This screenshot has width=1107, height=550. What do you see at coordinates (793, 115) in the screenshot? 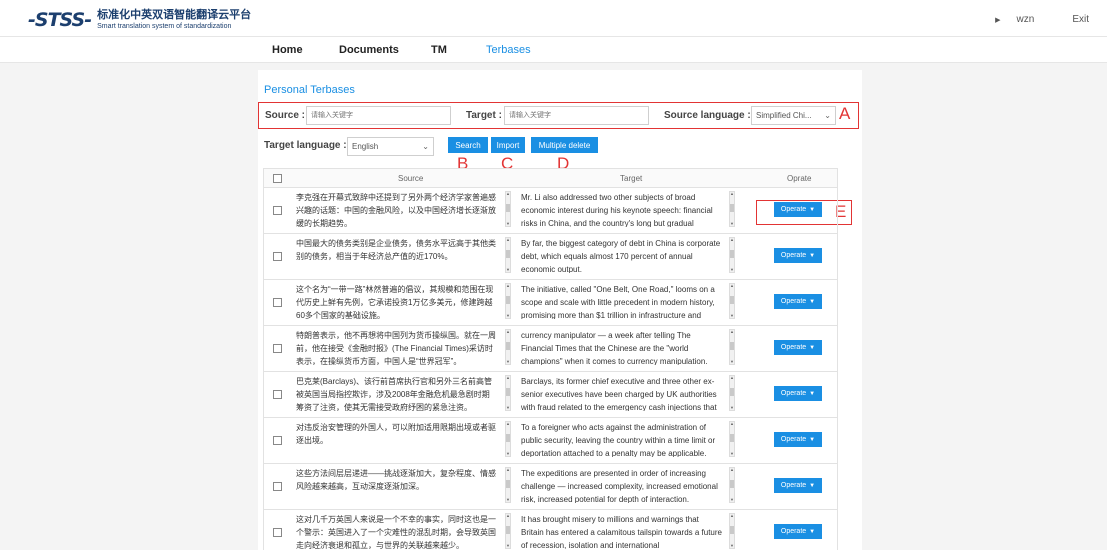
I see `source-language-select: Simplified Chi... ⌄` at bounding box center [793, 115].